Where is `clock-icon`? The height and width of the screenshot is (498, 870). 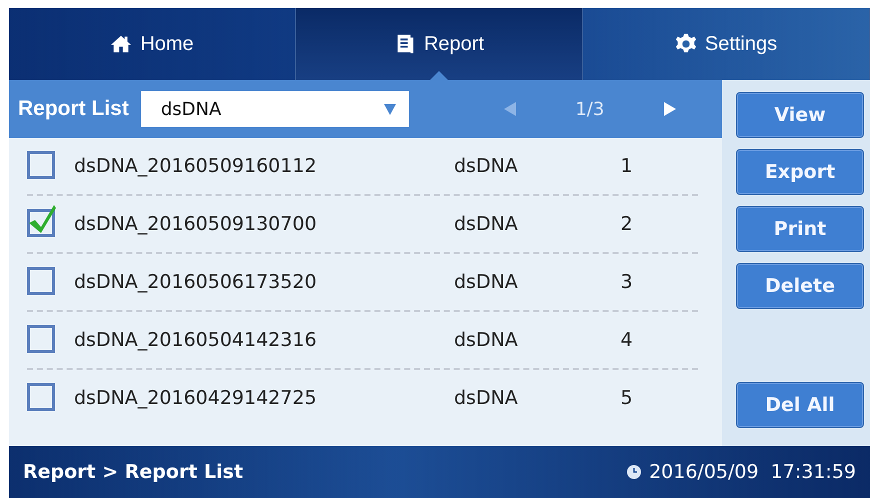 clock-icon is located at coordinates (634, 472).